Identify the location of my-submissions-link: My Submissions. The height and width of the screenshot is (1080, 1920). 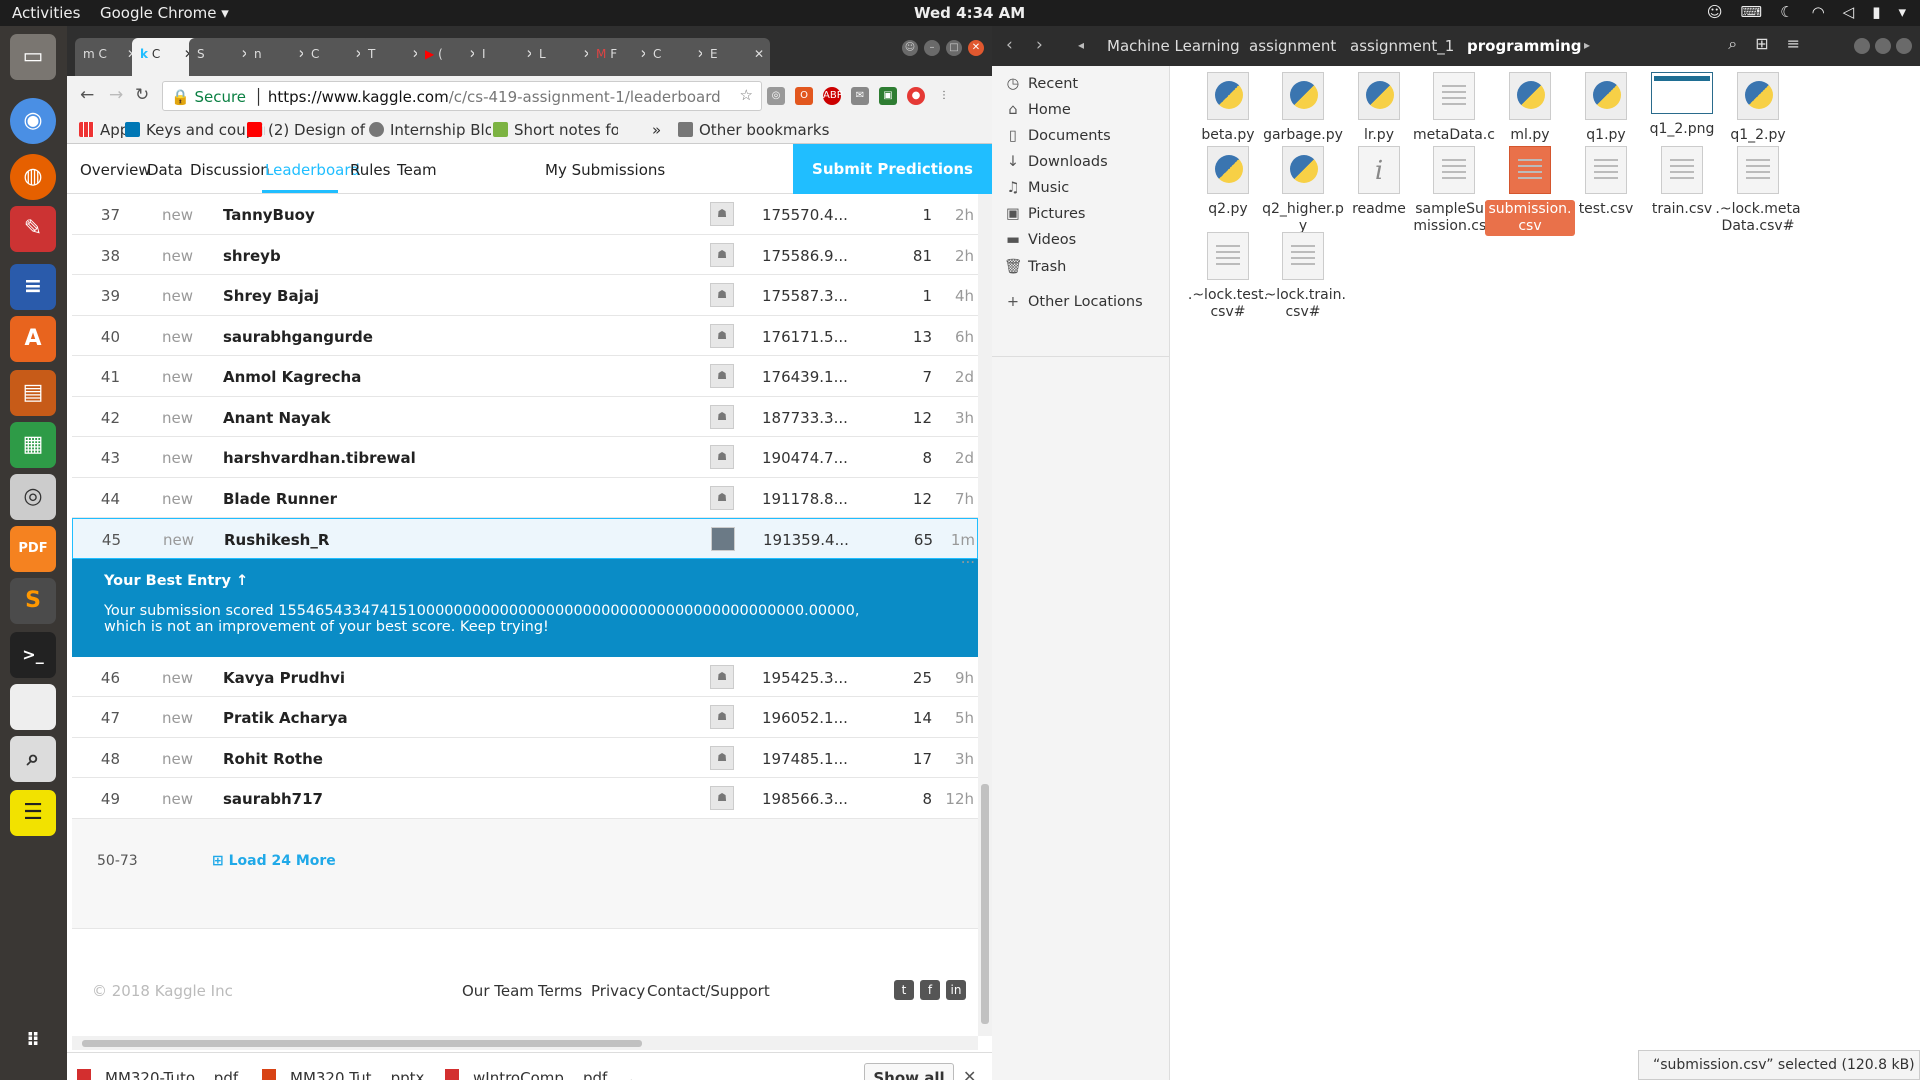
(605, 170).